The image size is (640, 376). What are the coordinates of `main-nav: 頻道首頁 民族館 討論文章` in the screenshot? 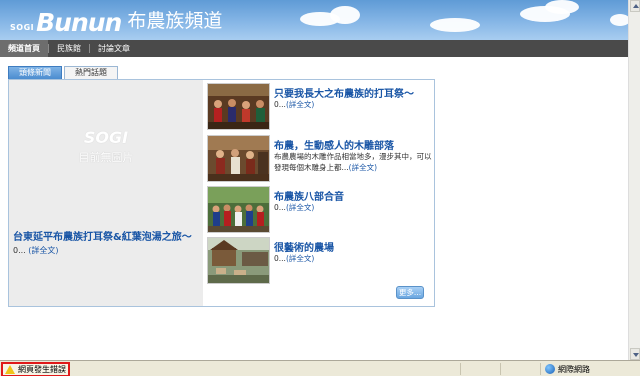 It's located at (314, 48).